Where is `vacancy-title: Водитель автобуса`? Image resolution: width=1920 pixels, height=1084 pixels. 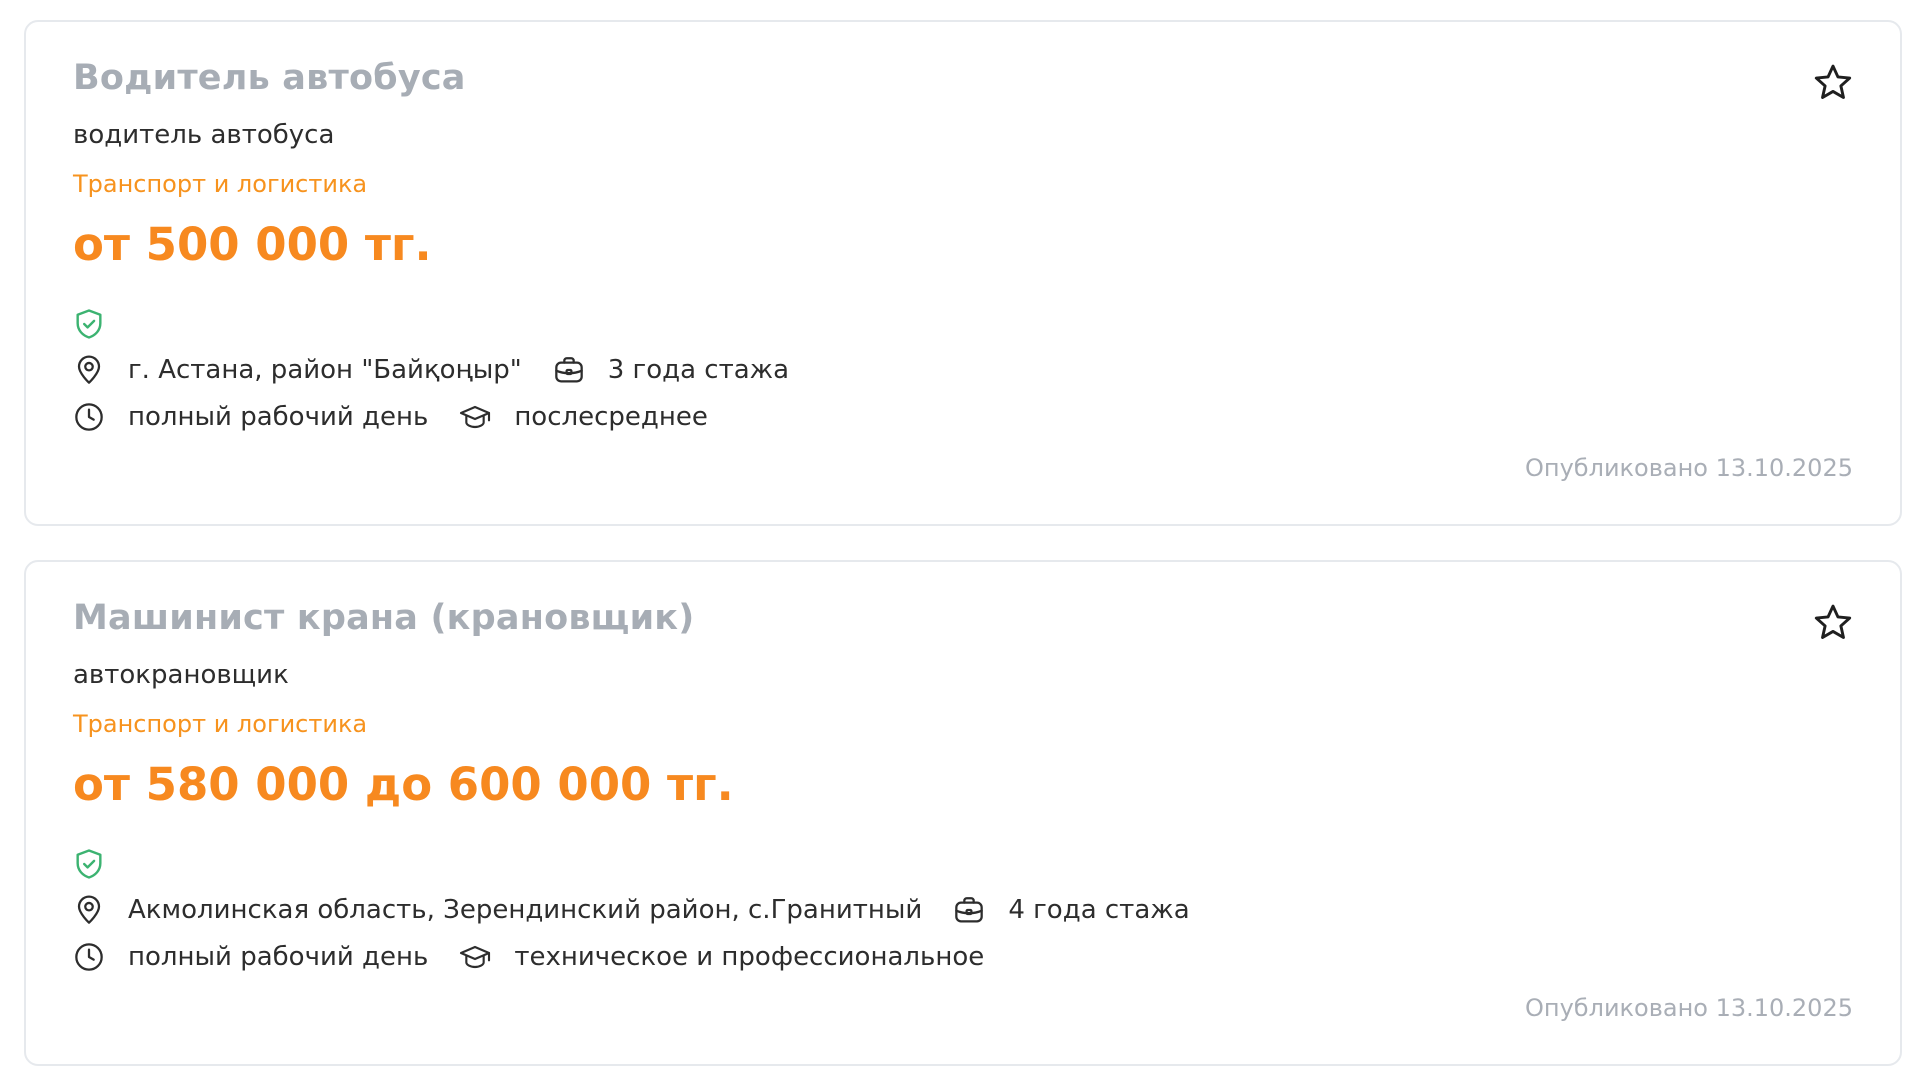 vacancy-title: Водитель автобуса is located at coordinates (269, 78).